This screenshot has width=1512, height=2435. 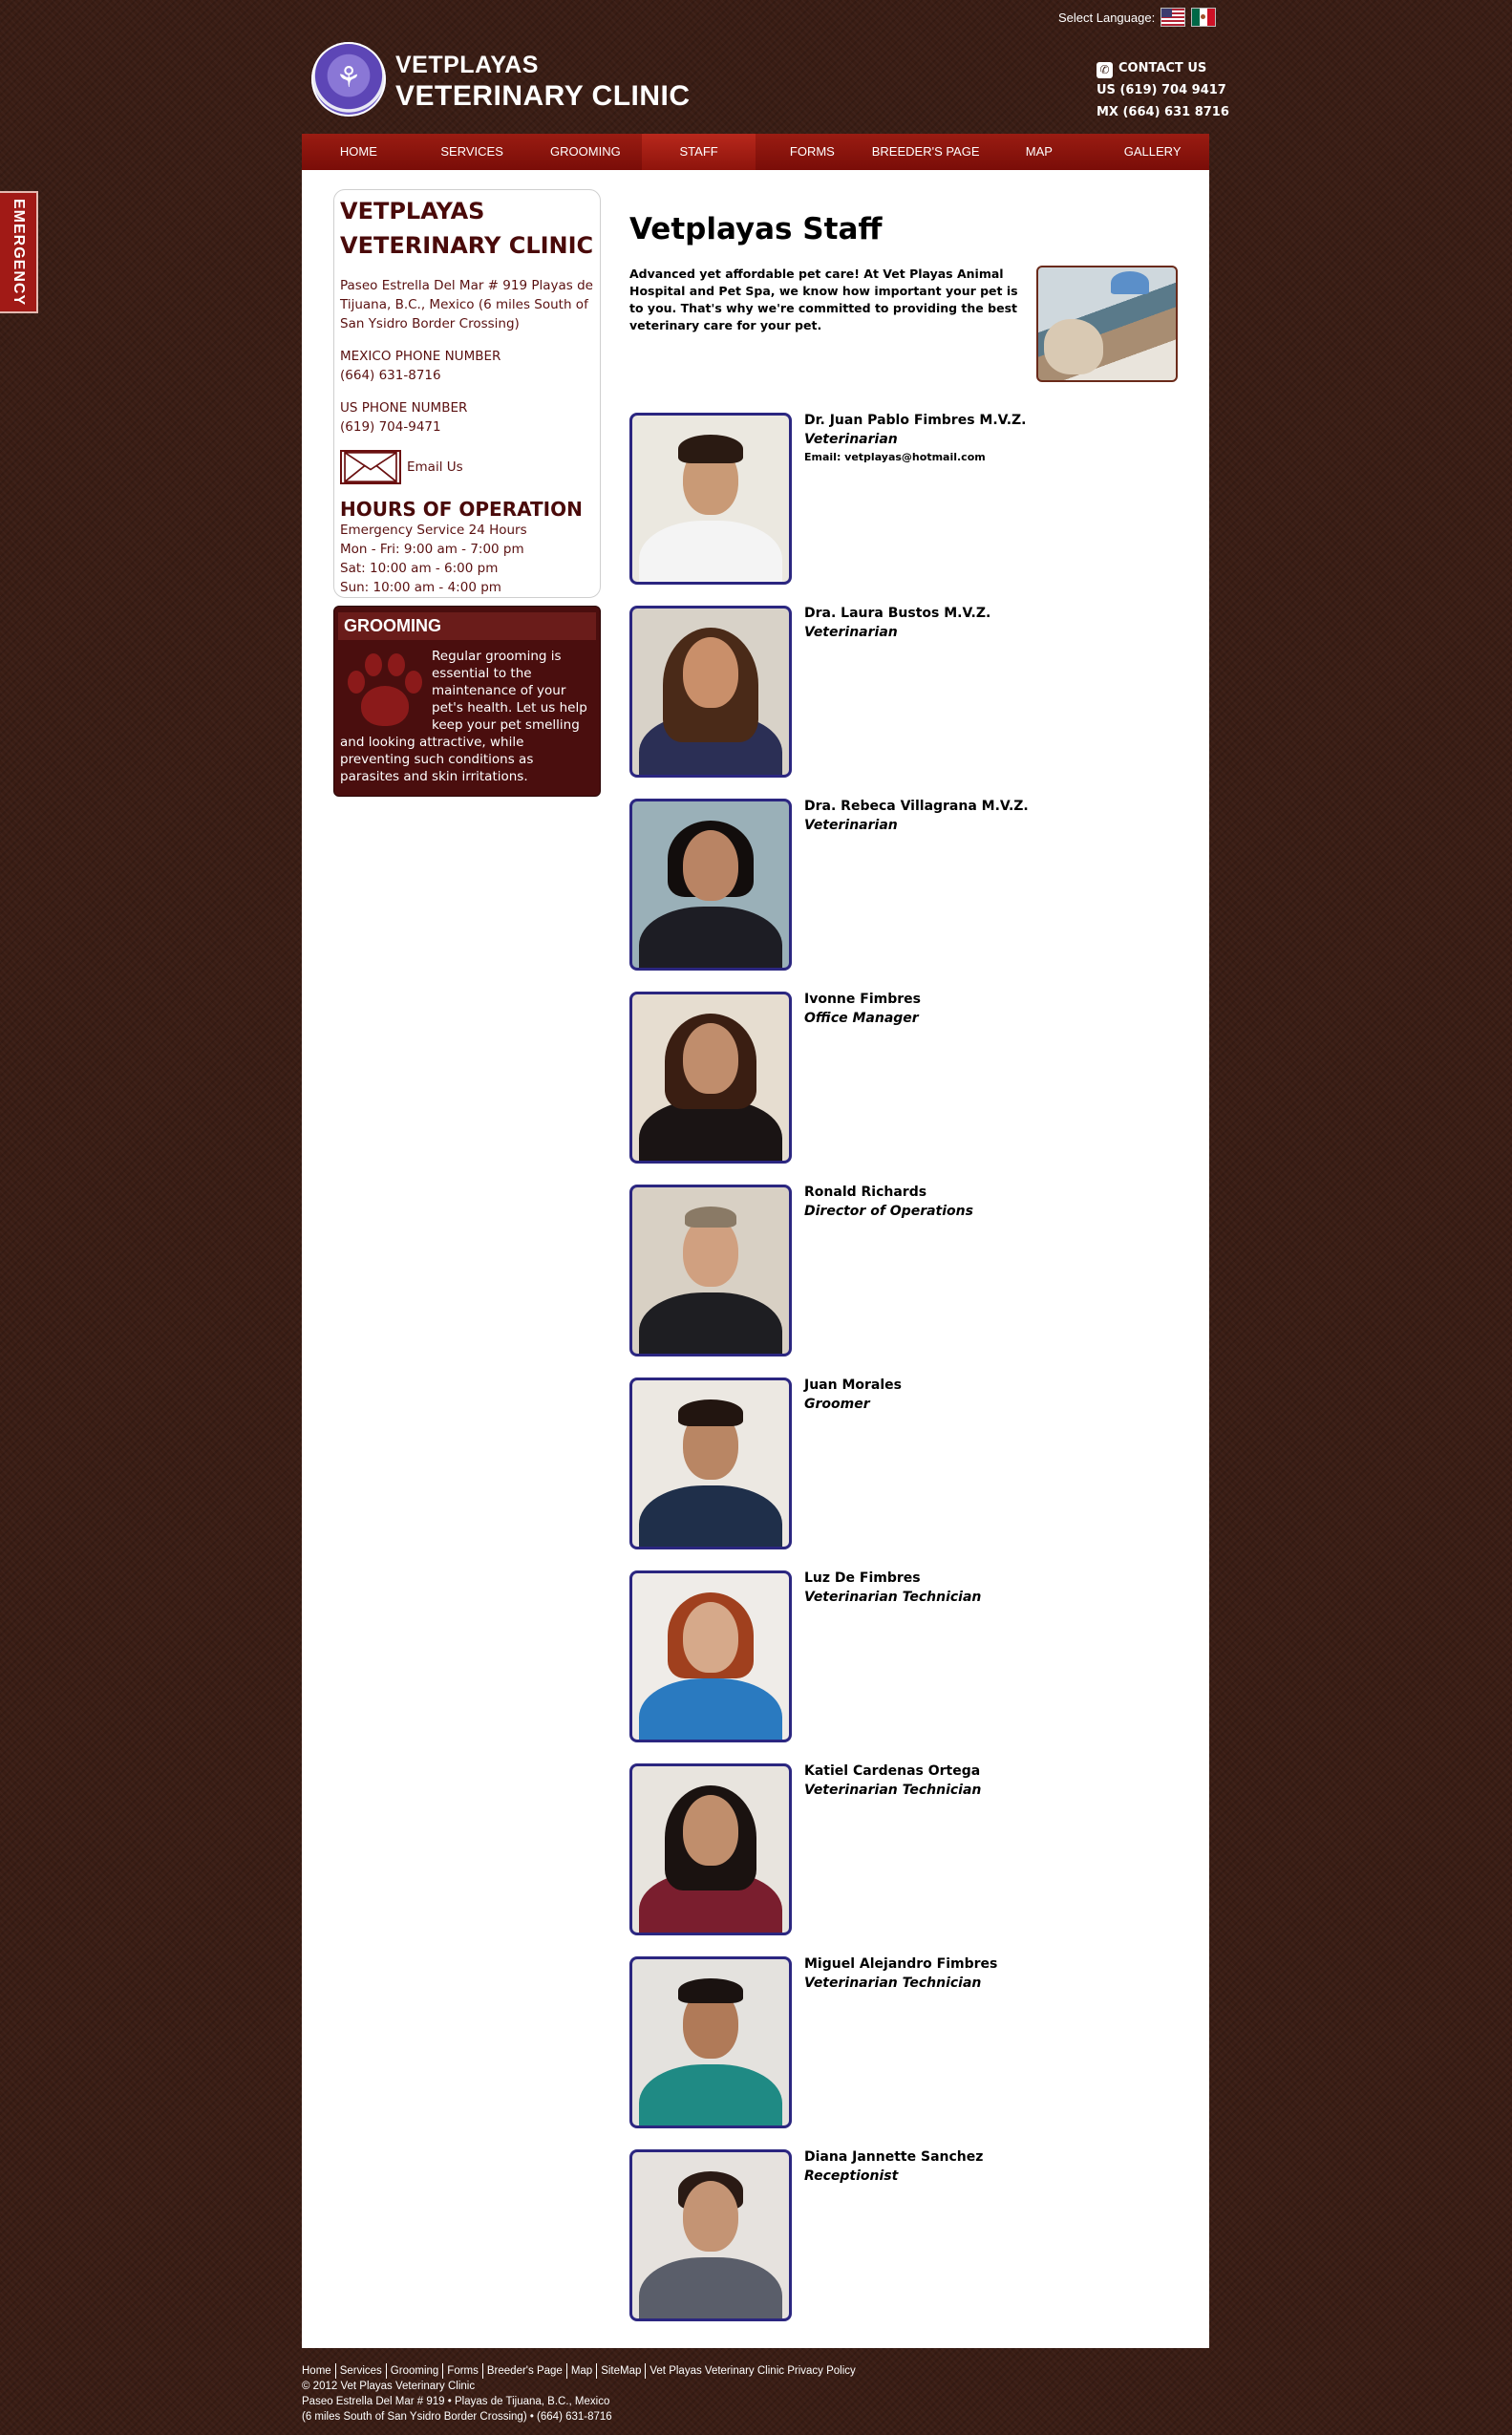 I want to click on footer-link-home: Home, so click(x=318, y=2371).